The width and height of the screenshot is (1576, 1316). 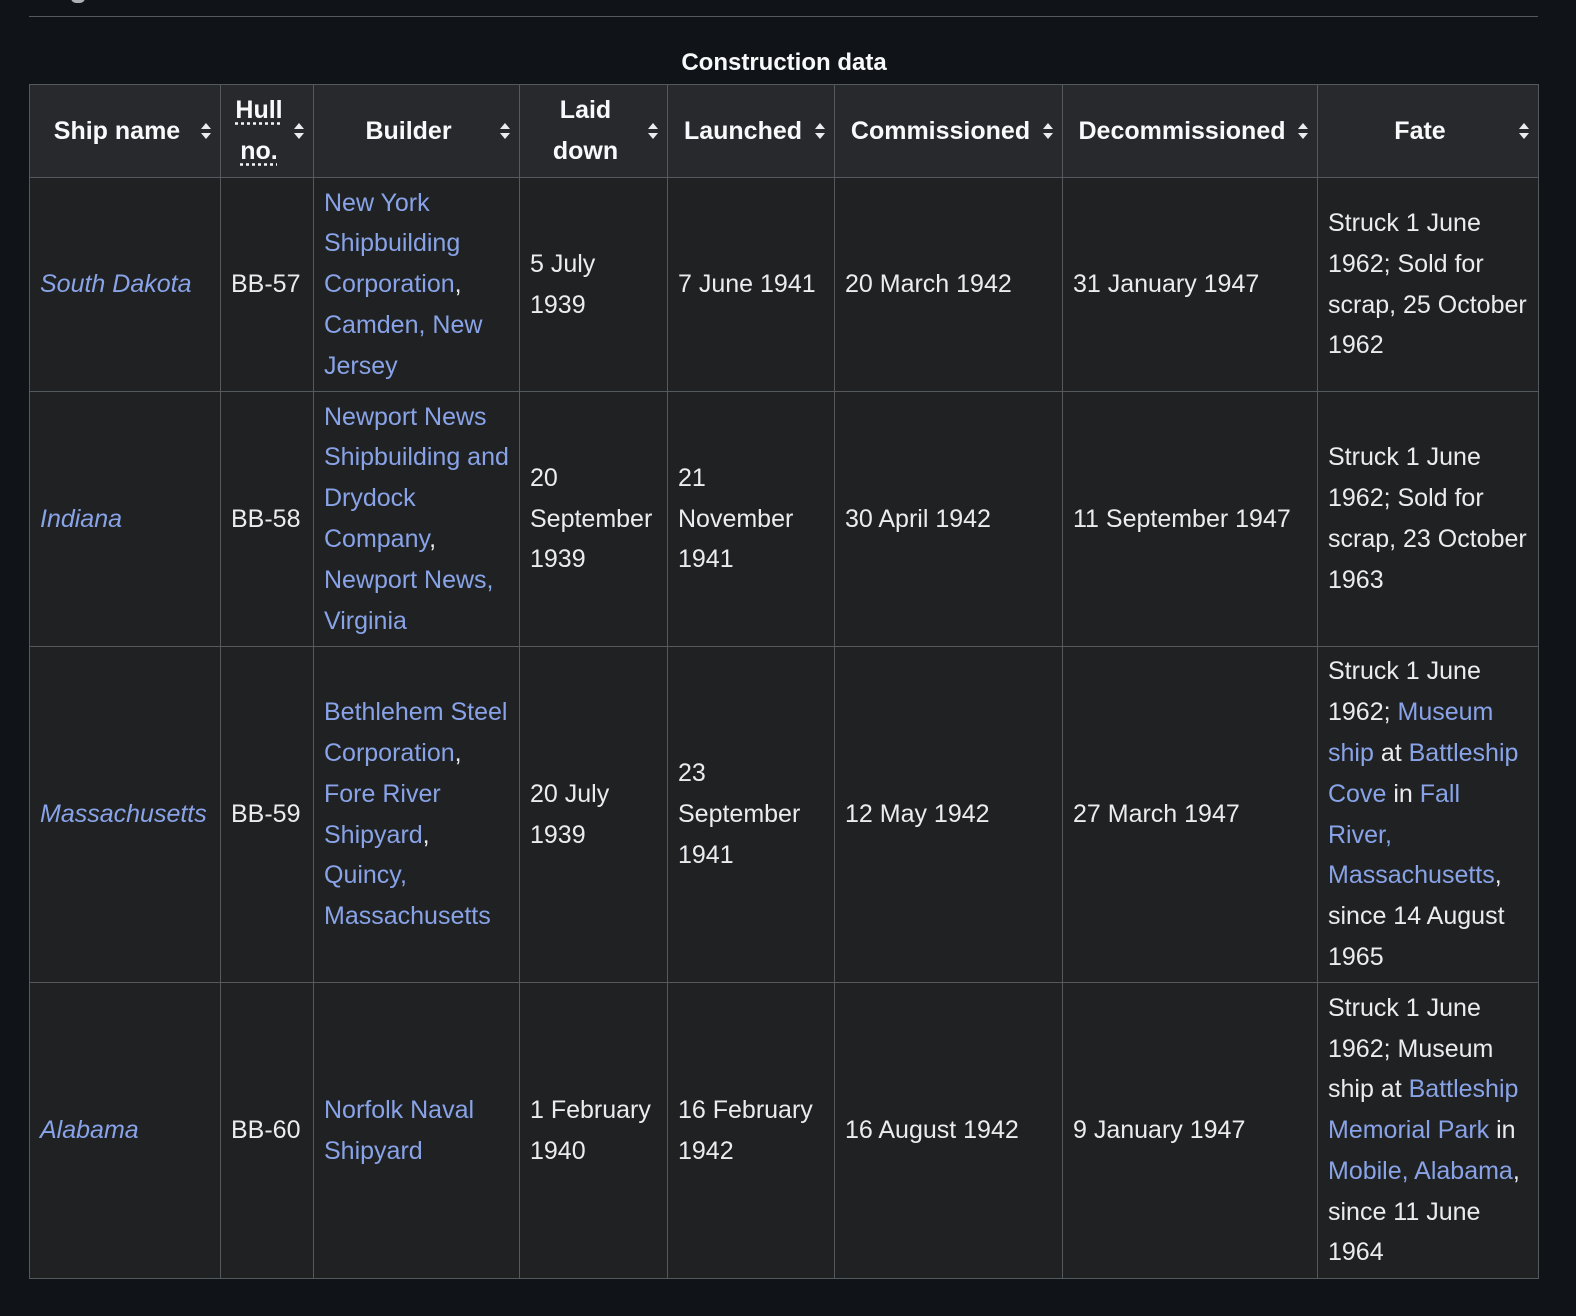 I want to click on hull-cell: BB-58, so click(x=267, y=519).